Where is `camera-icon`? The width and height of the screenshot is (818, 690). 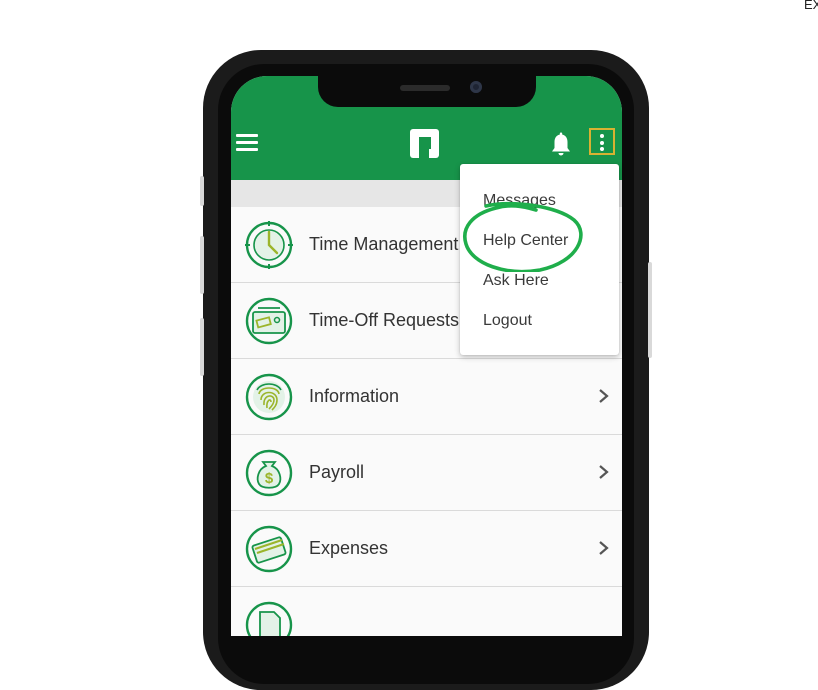
camera-icon is located at coordinates (476, 87).